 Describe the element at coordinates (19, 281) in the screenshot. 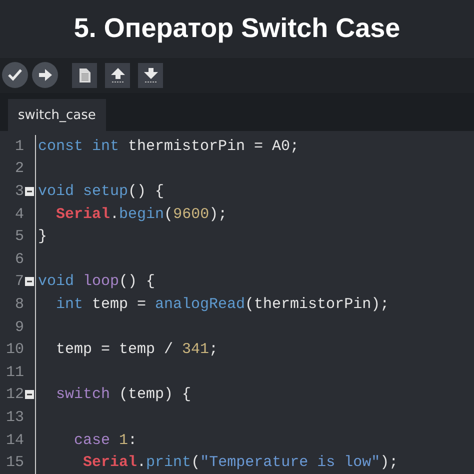

I see `line-number: 7` at that location.